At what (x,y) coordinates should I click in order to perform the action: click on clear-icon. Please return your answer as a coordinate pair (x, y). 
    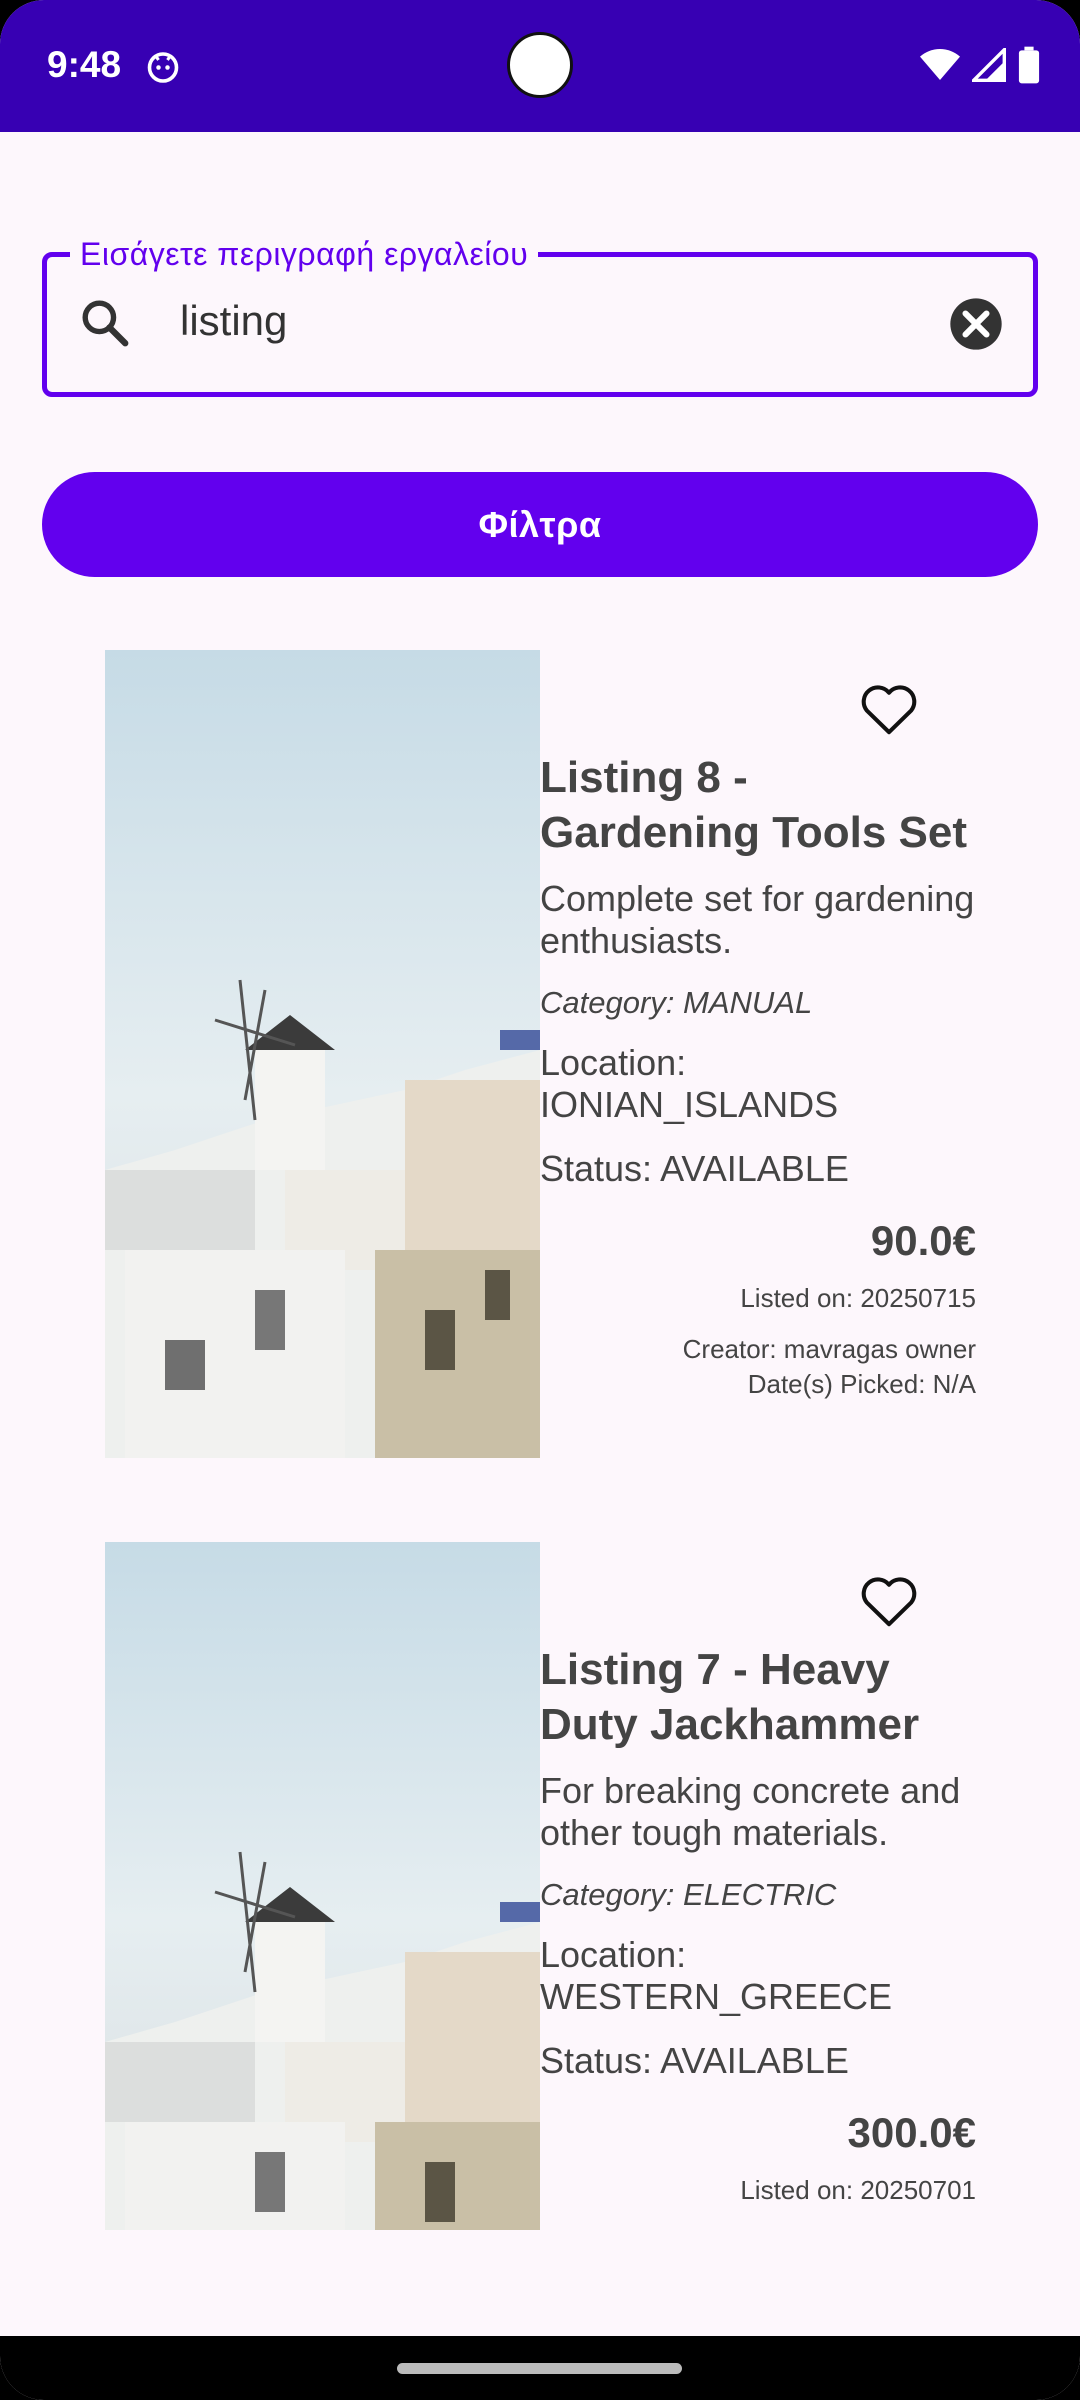
    Looking at the image, I should click on (976, 324).